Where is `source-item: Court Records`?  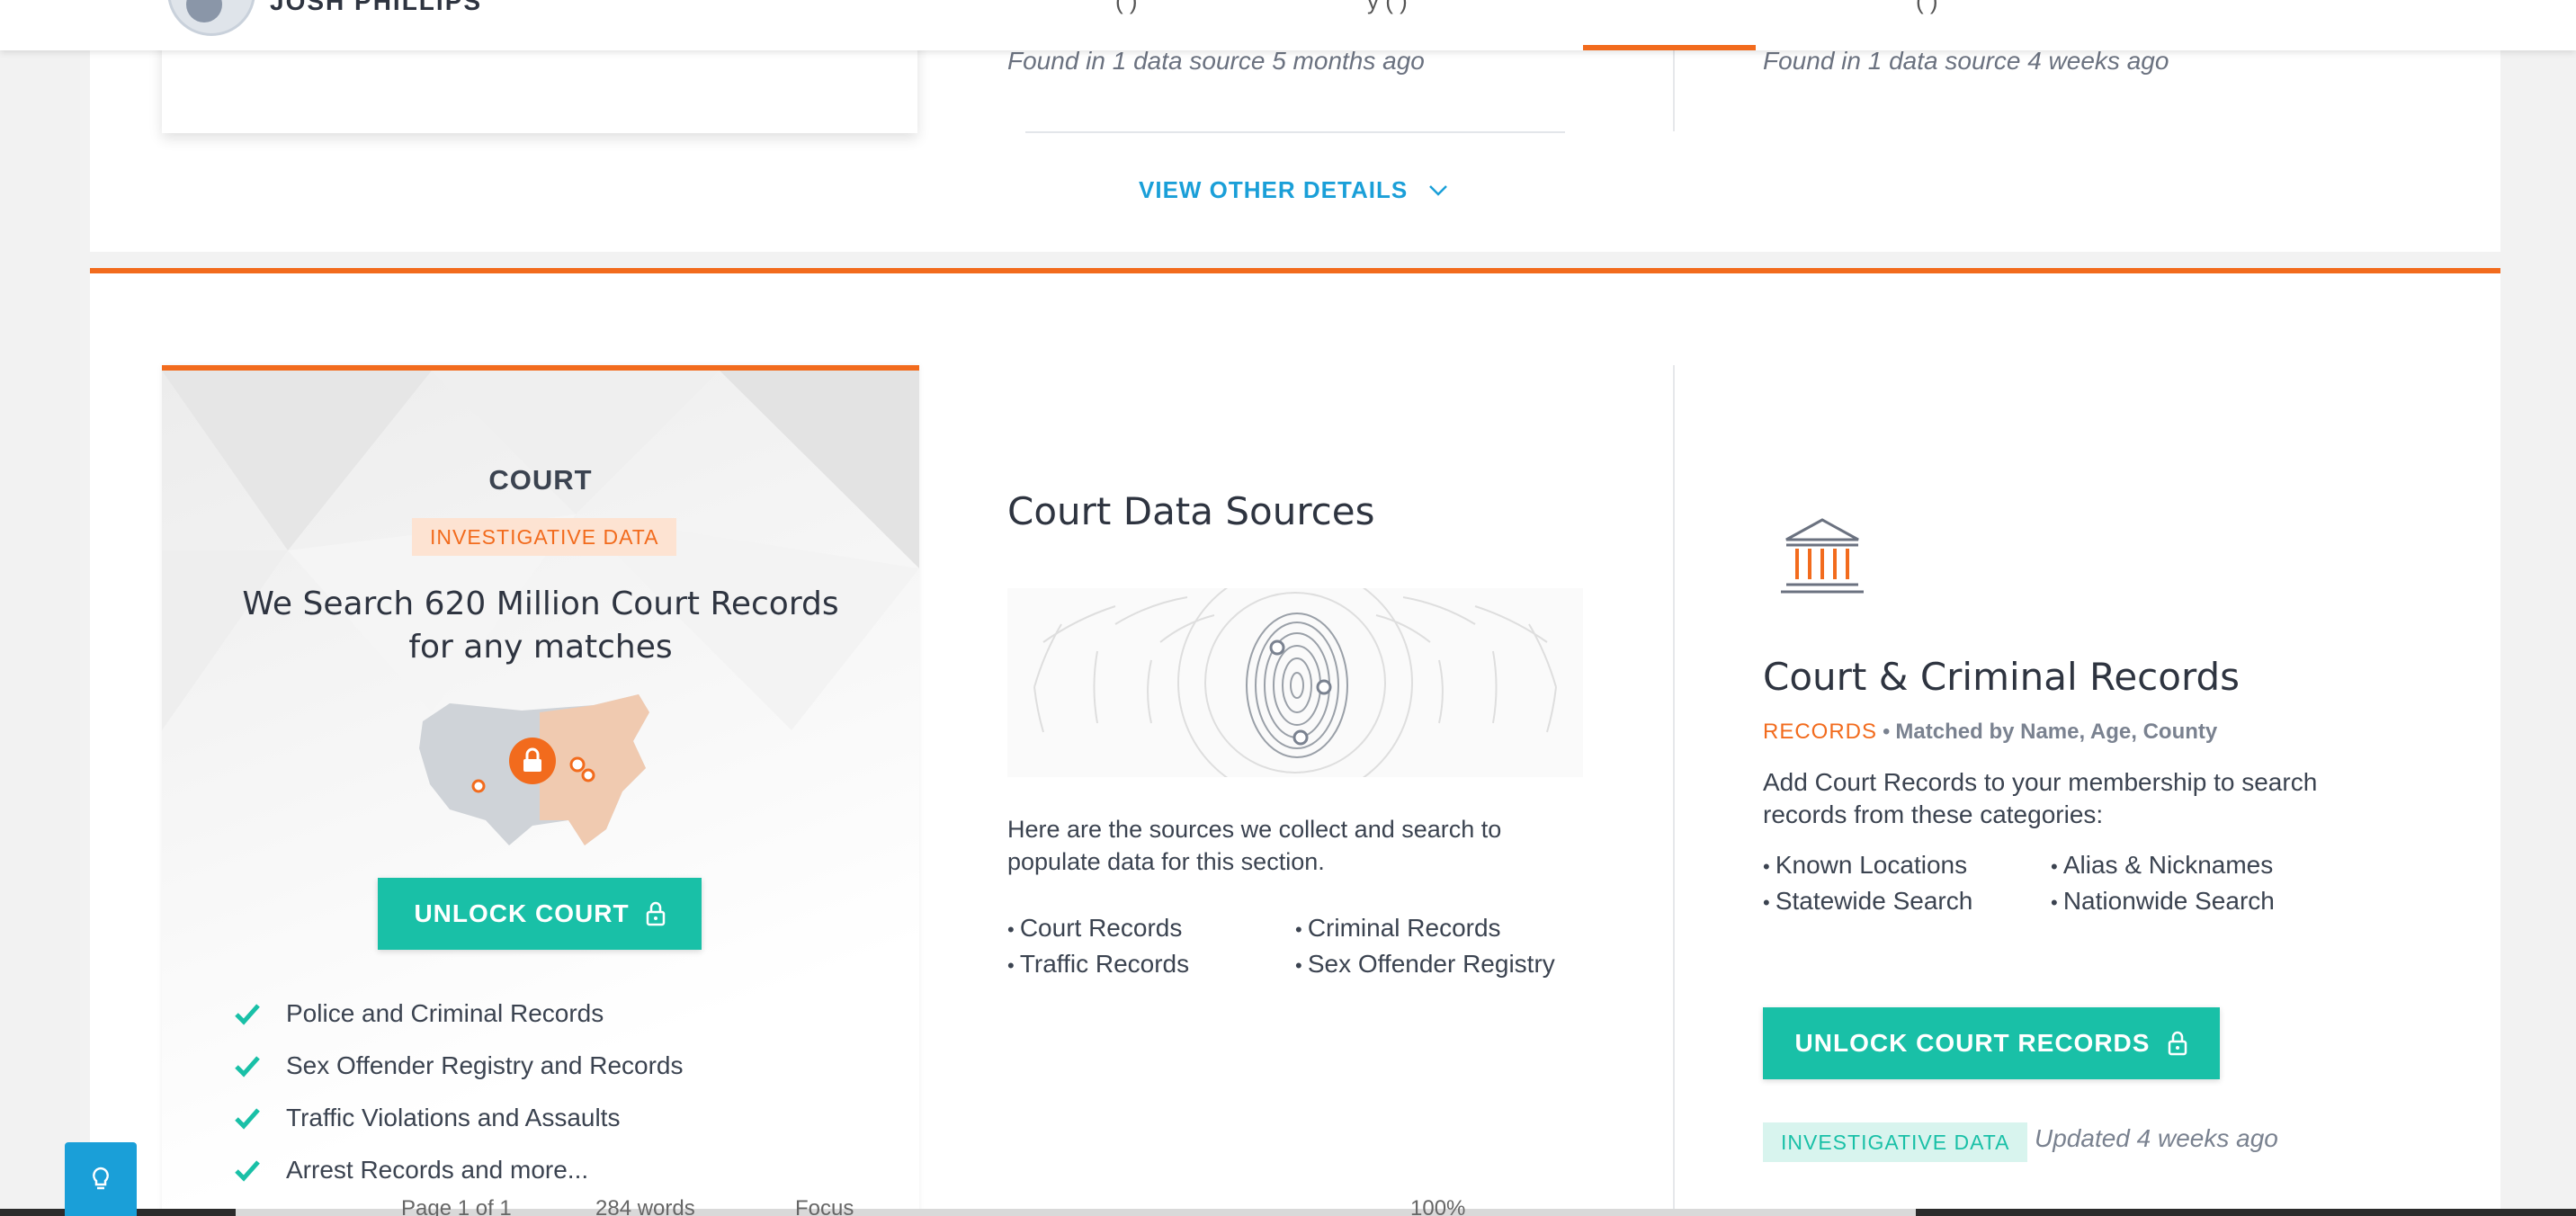
source-item: Court Records is located at coordinates (1151, 929).